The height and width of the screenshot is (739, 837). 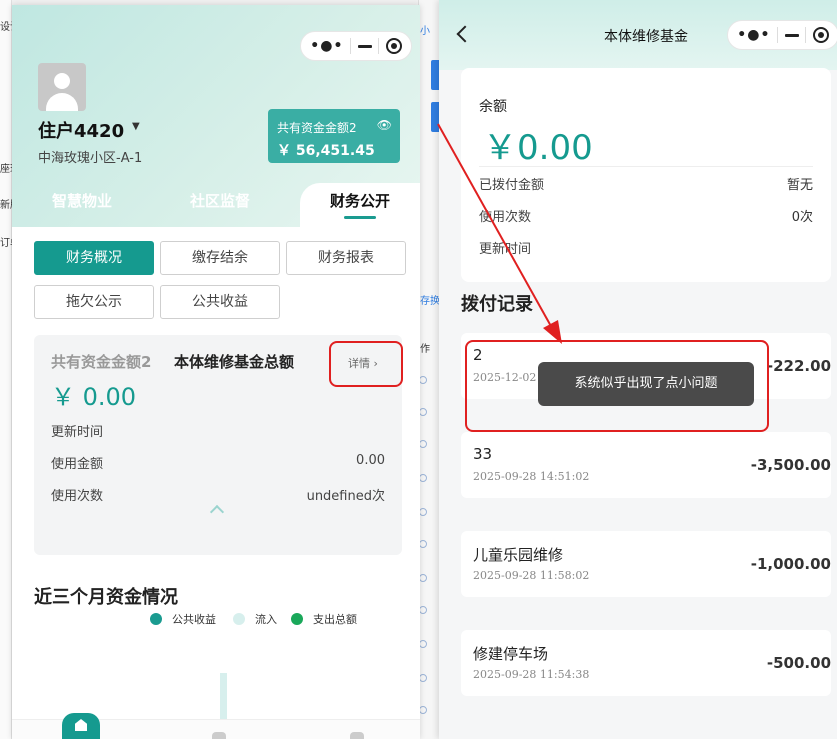 I want to click on legend-inflow: 流入, so click(x=255, y=619).